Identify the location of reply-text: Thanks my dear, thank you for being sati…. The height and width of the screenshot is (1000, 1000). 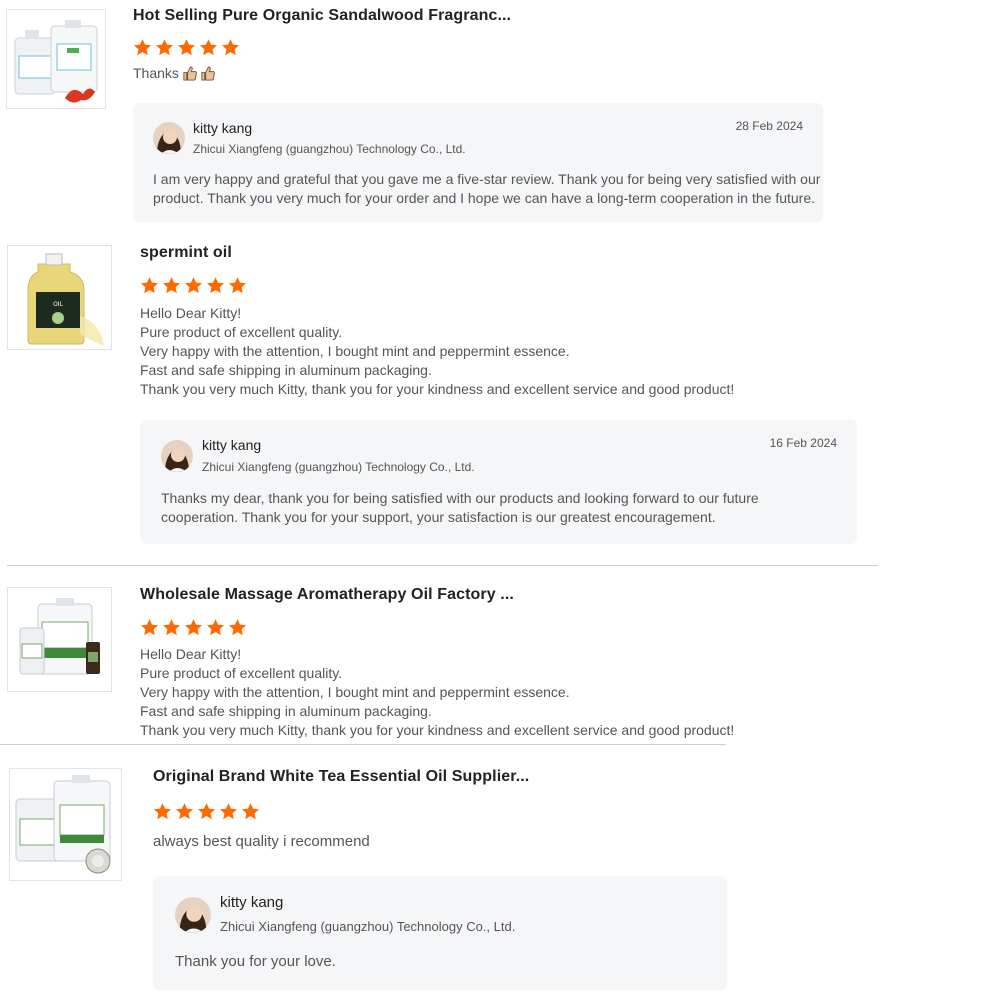
(460, 507).